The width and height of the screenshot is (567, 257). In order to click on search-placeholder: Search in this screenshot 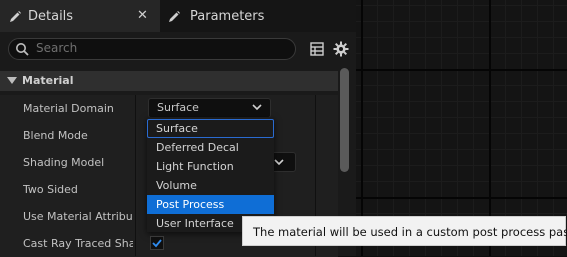, I will do `click(57, 48)`.